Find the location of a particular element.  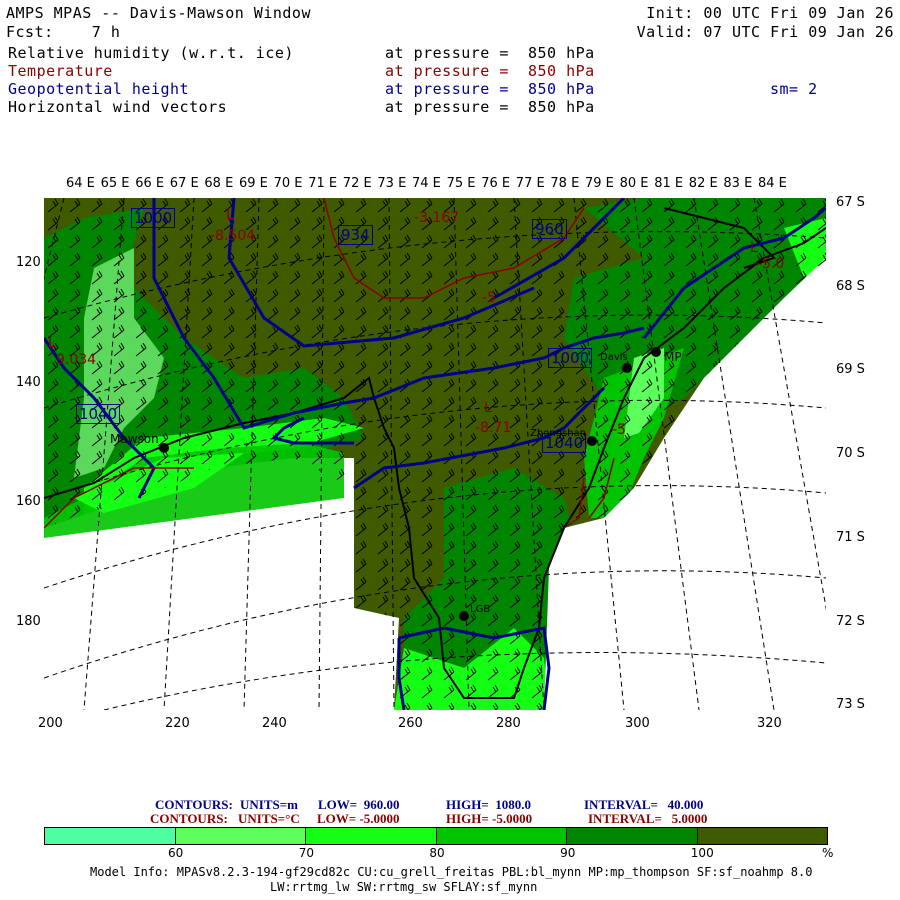

temp-label: 9.034 is located at coordinates (76, 360).